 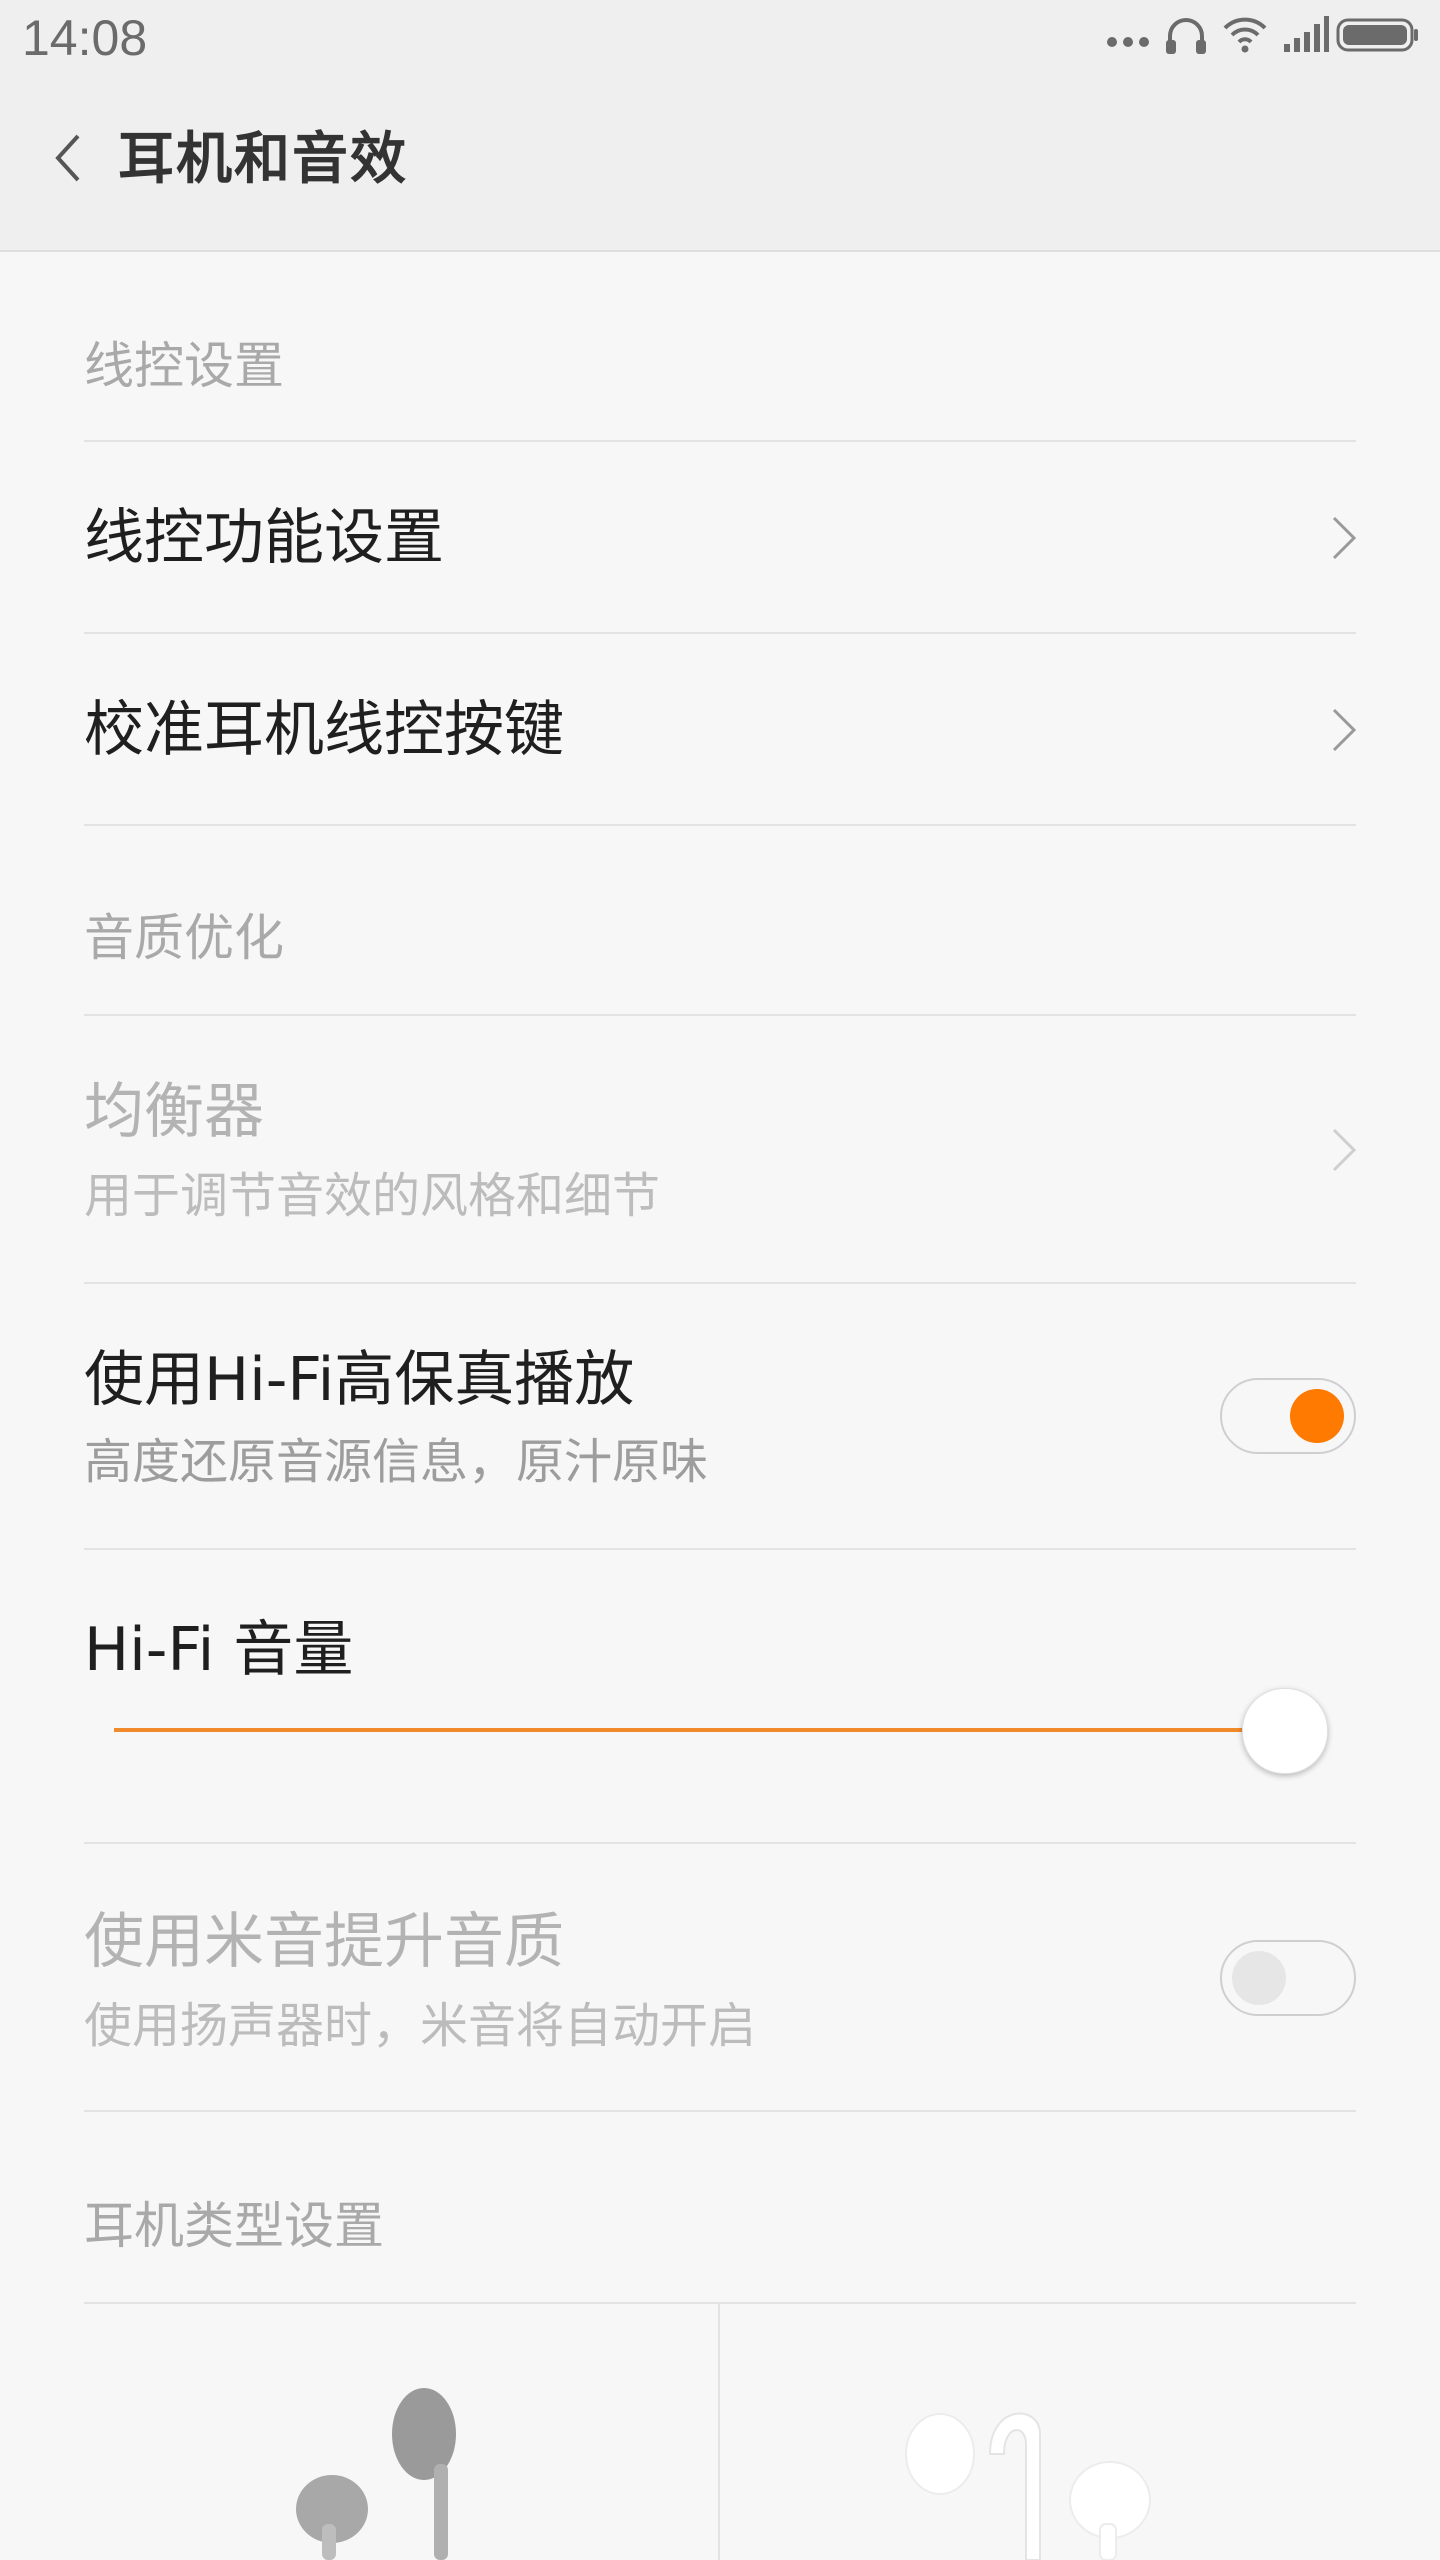 What do you see at coordinates (1028, 2486) in the screenshot?
I see `in-ear-headphones-white-icon` at bounding box center [1028, 2486].